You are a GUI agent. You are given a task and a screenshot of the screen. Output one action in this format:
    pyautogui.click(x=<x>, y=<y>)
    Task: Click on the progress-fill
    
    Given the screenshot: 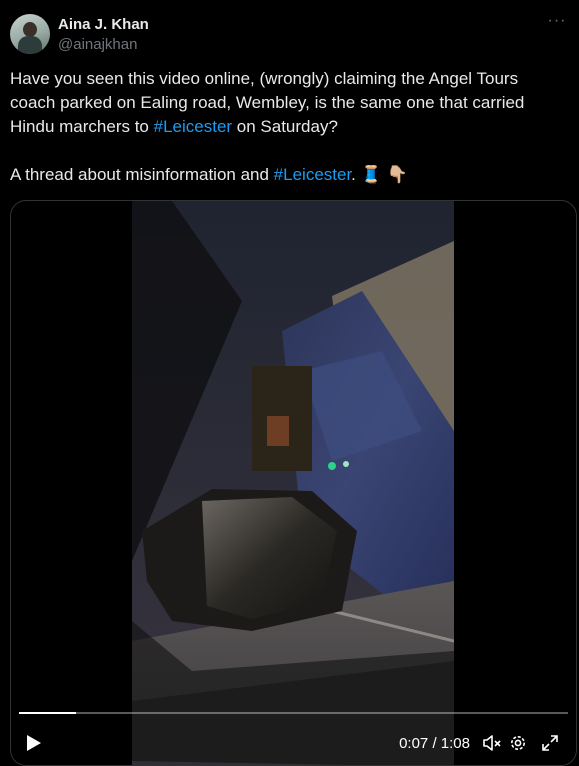 What is the action you would take?
    pyautogui.click(x=47, y=713)
    